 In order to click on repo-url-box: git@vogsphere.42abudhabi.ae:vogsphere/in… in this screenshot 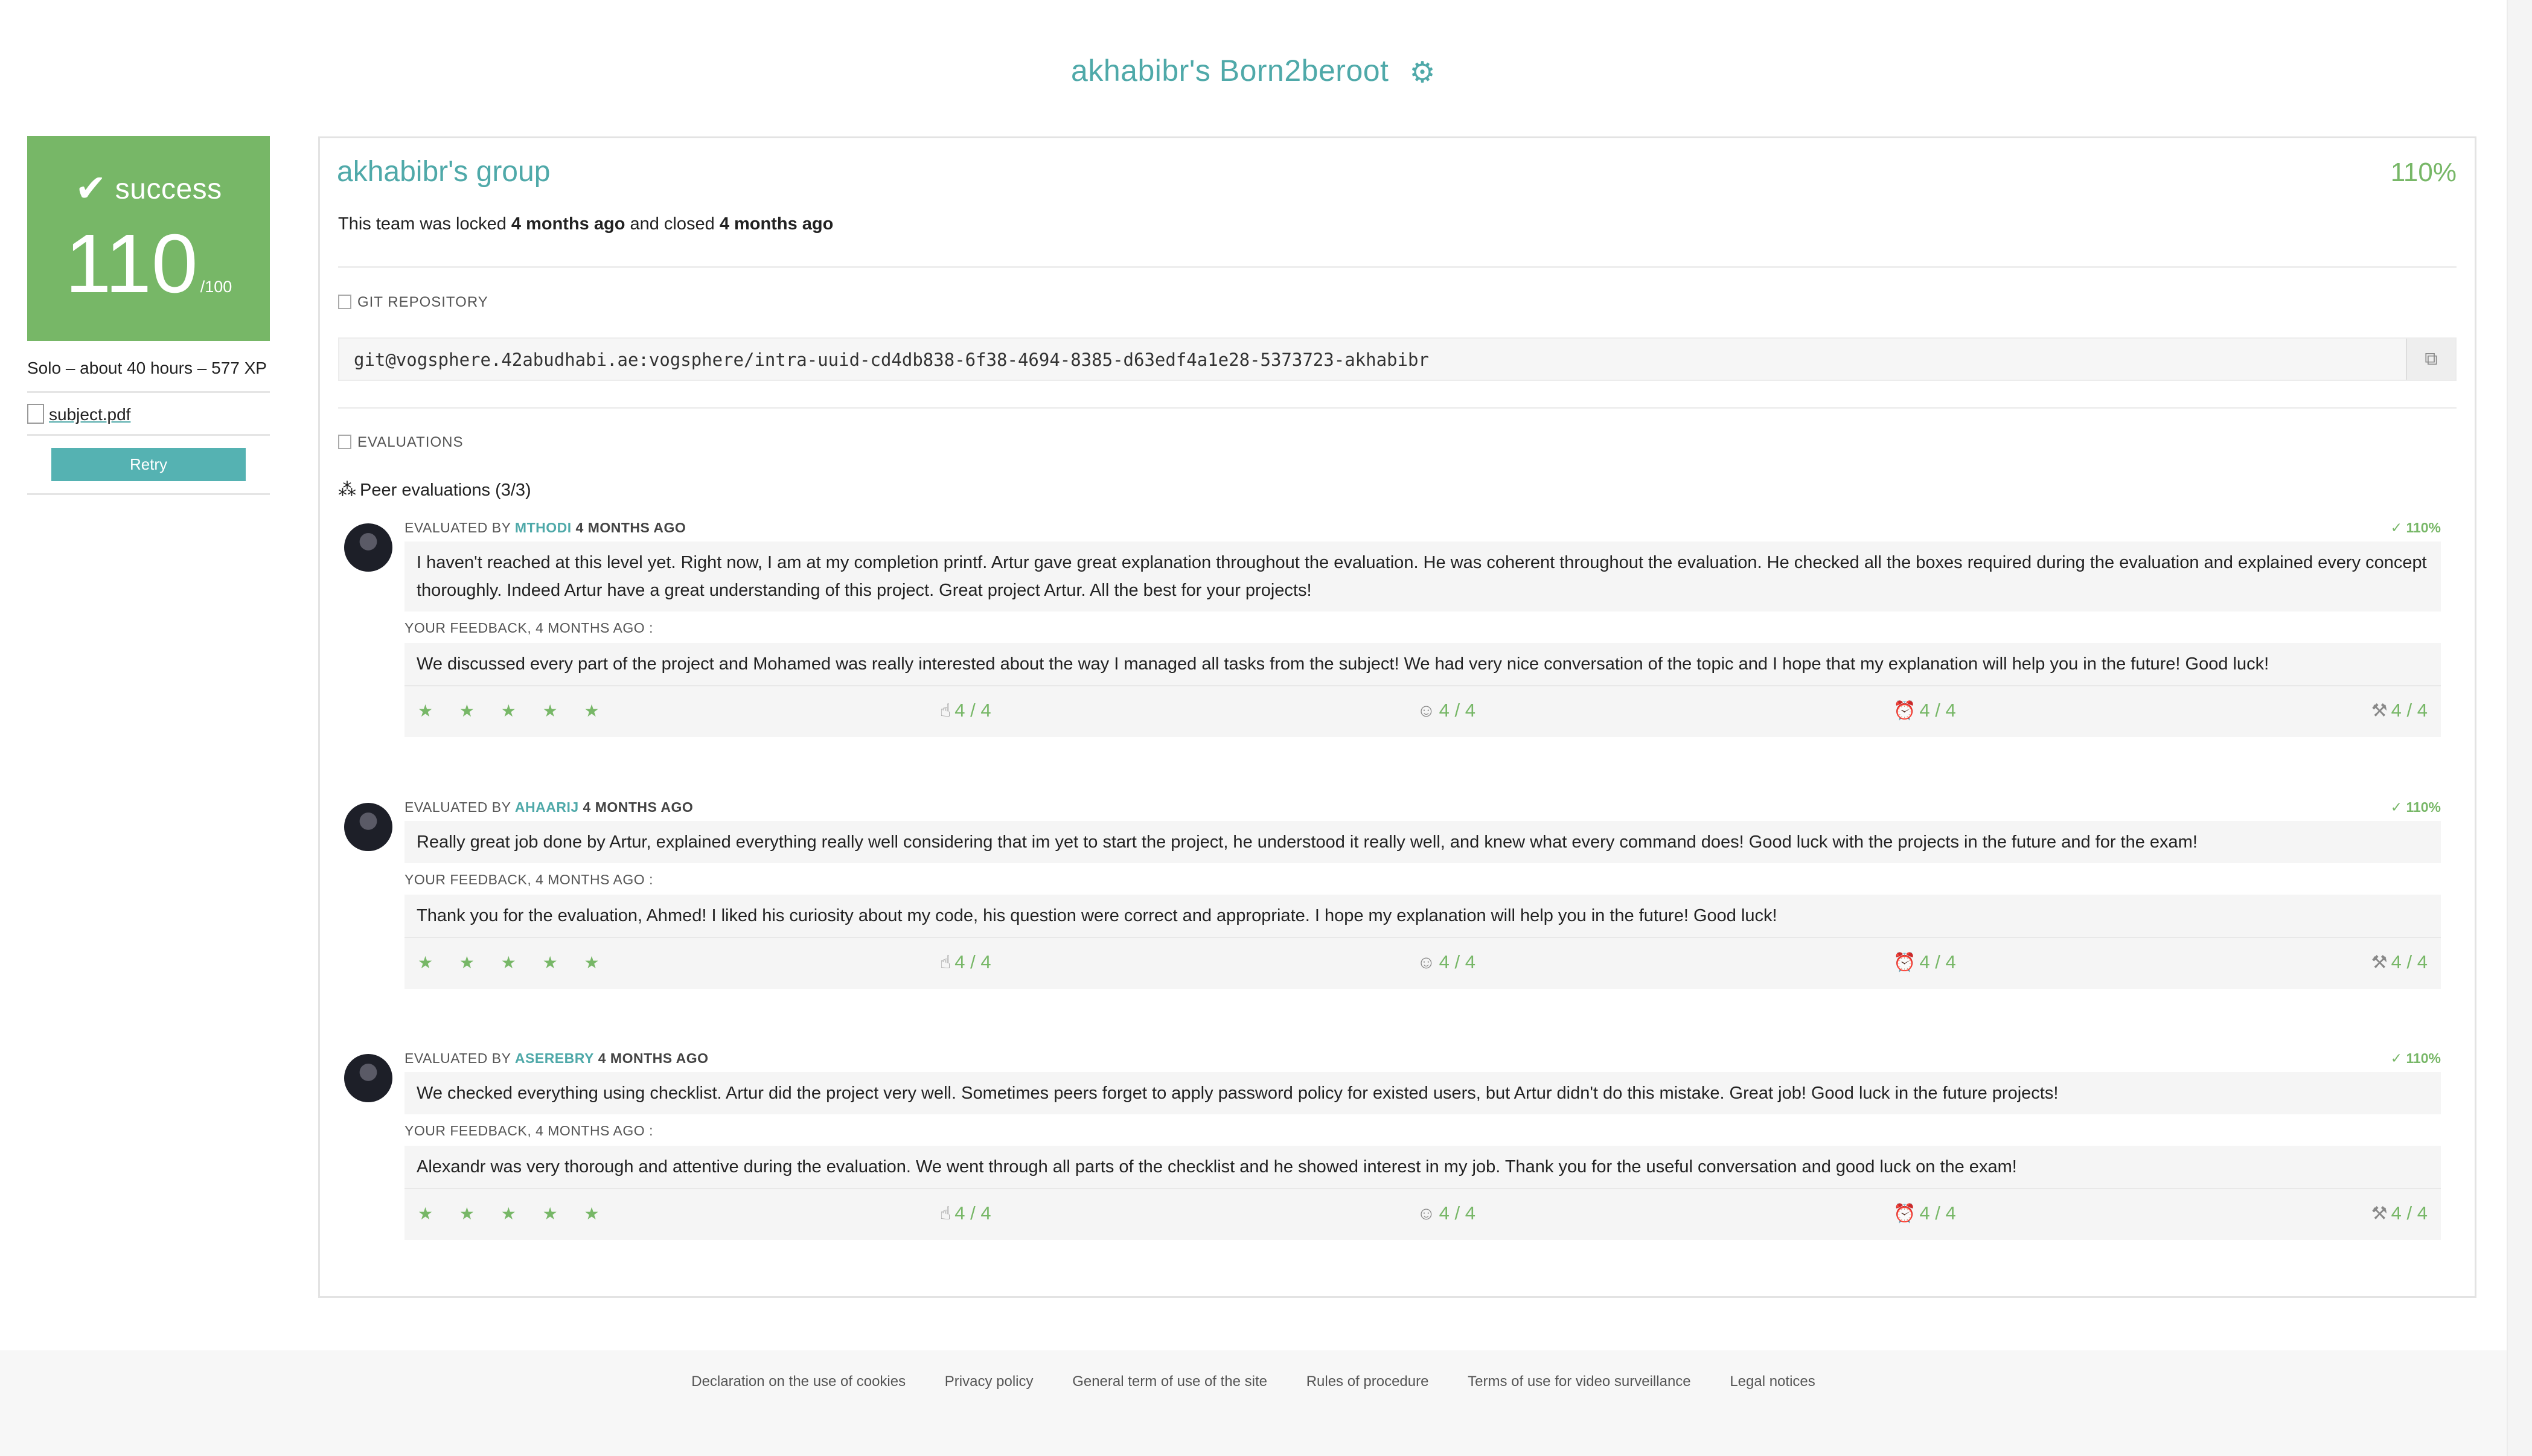, I will do `click(1397, 359)`.